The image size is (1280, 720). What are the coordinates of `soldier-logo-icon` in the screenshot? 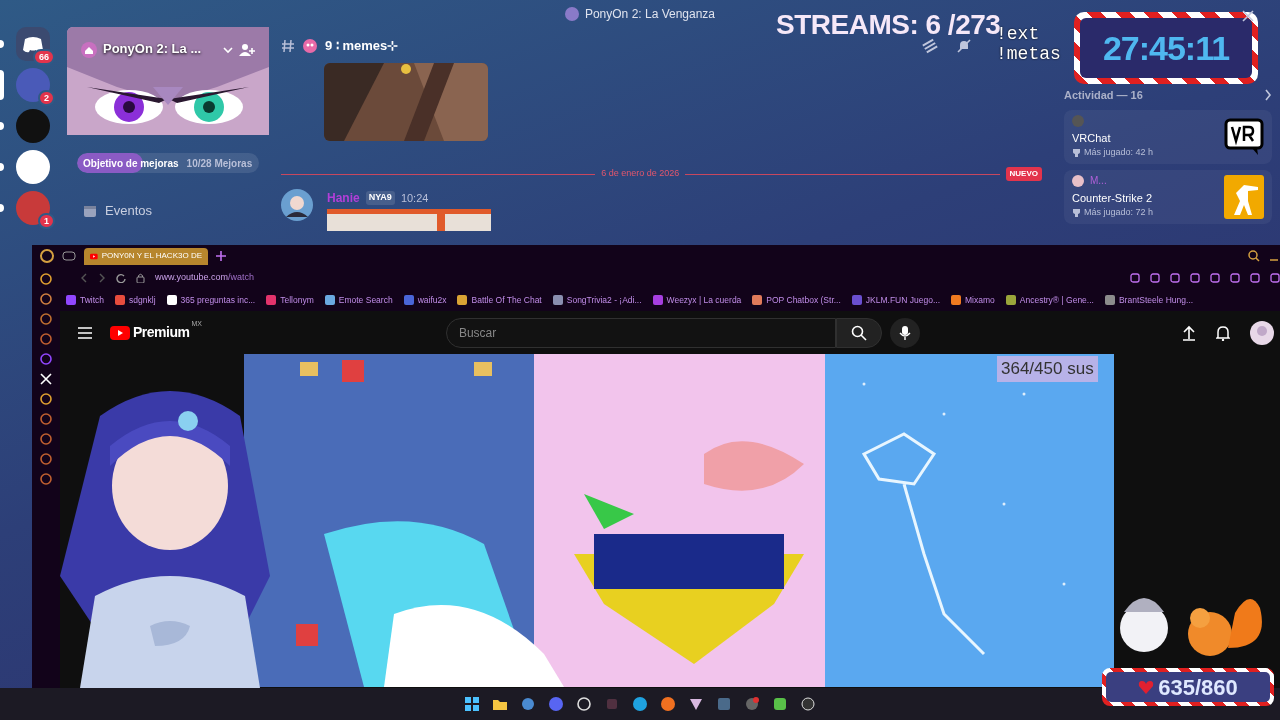 It's located at (1244, 196).